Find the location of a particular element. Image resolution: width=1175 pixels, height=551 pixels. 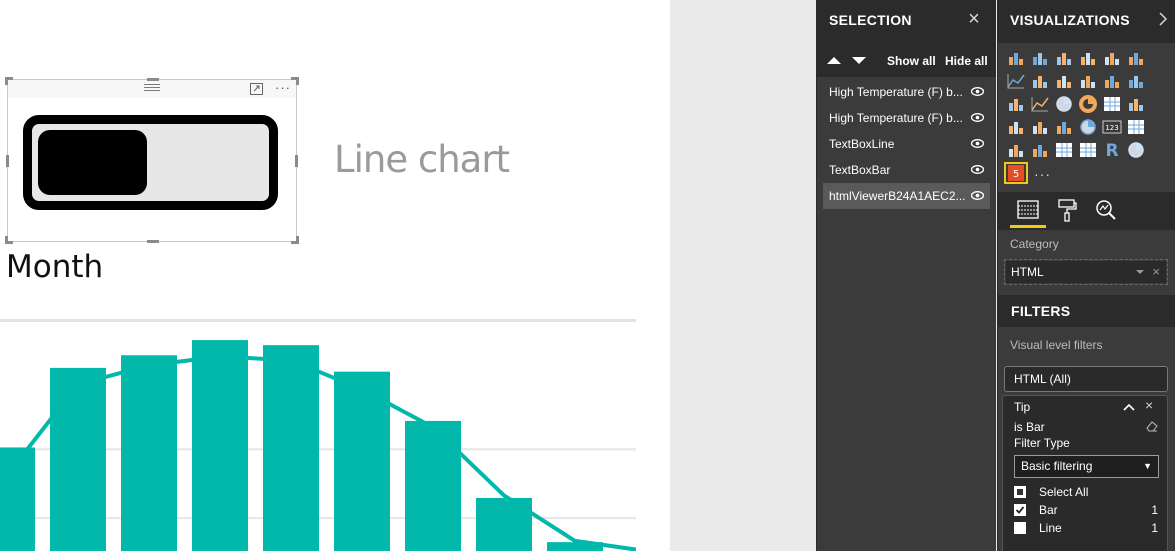

toggle-switch is located at coordinates (150, 162).